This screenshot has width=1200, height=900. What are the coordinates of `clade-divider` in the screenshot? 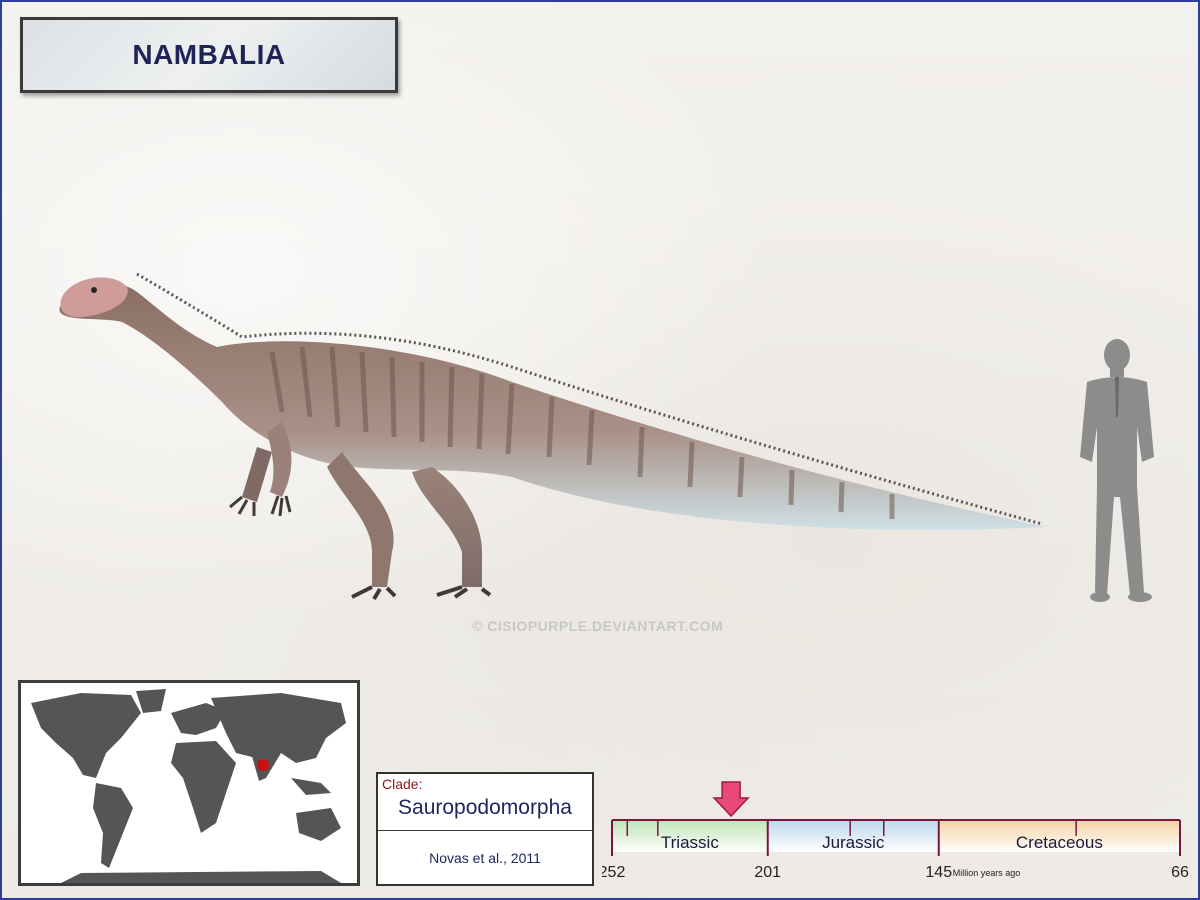 It's located at (485, 830).